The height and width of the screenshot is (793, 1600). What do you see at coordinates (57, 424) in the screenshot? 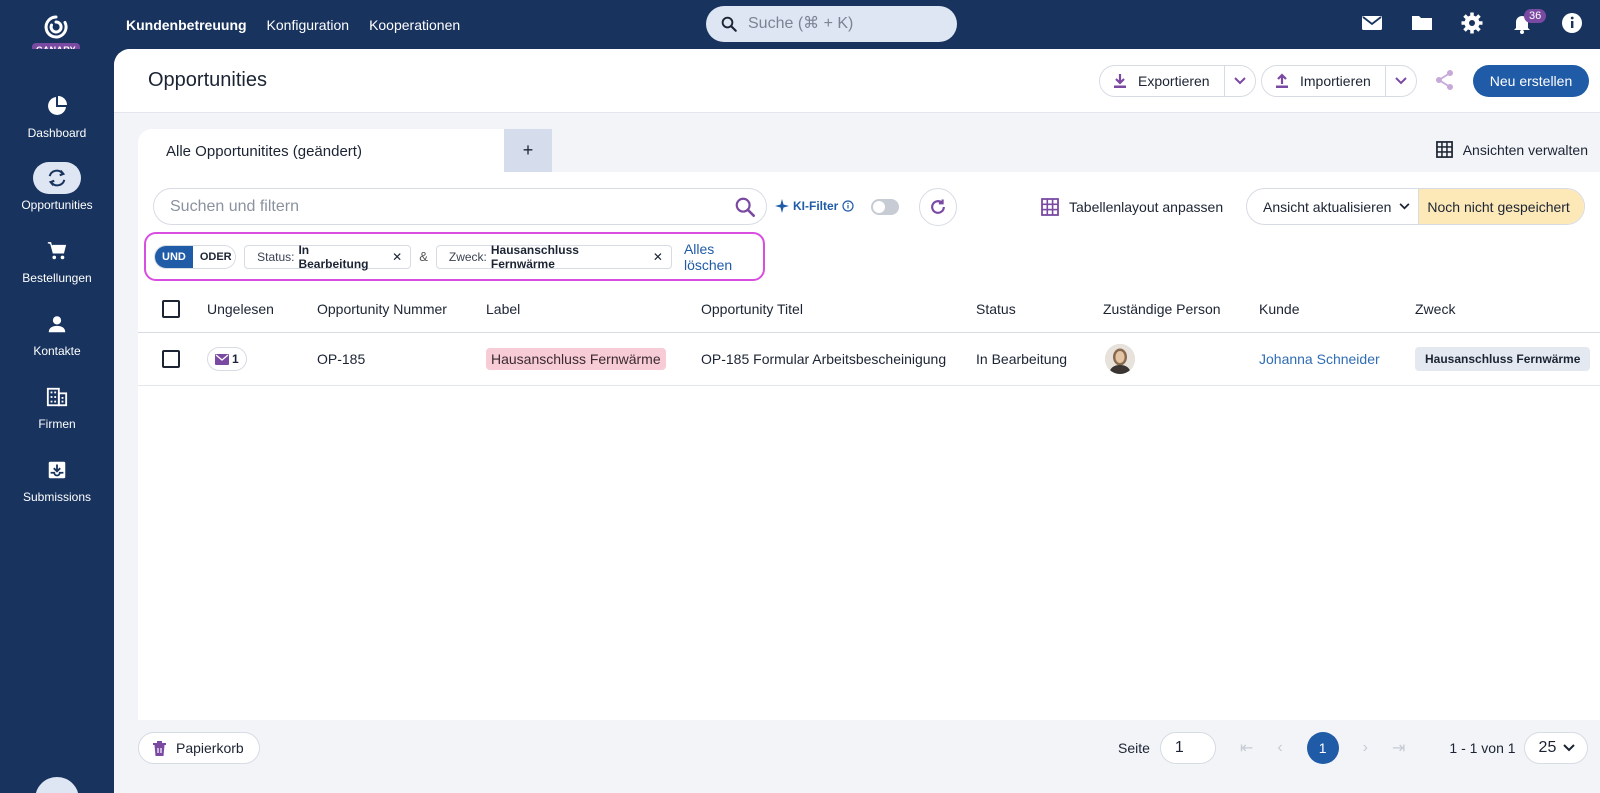
I see `sidebar-item-label: Firmen` at bounding box center [57, 424].